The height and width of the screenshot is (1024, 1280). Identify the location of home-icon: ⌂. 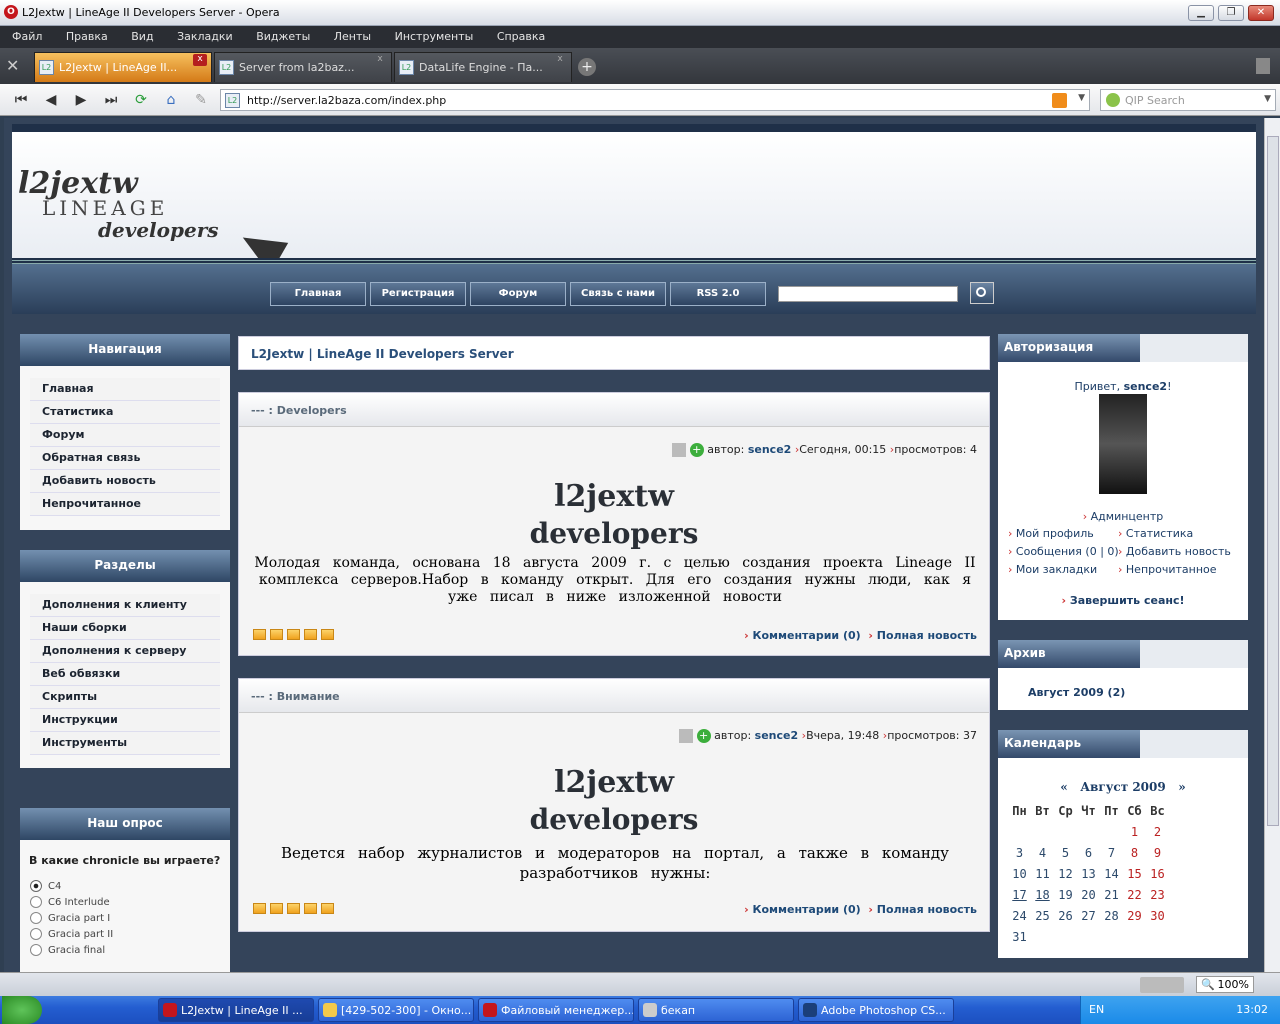
(171, 100).